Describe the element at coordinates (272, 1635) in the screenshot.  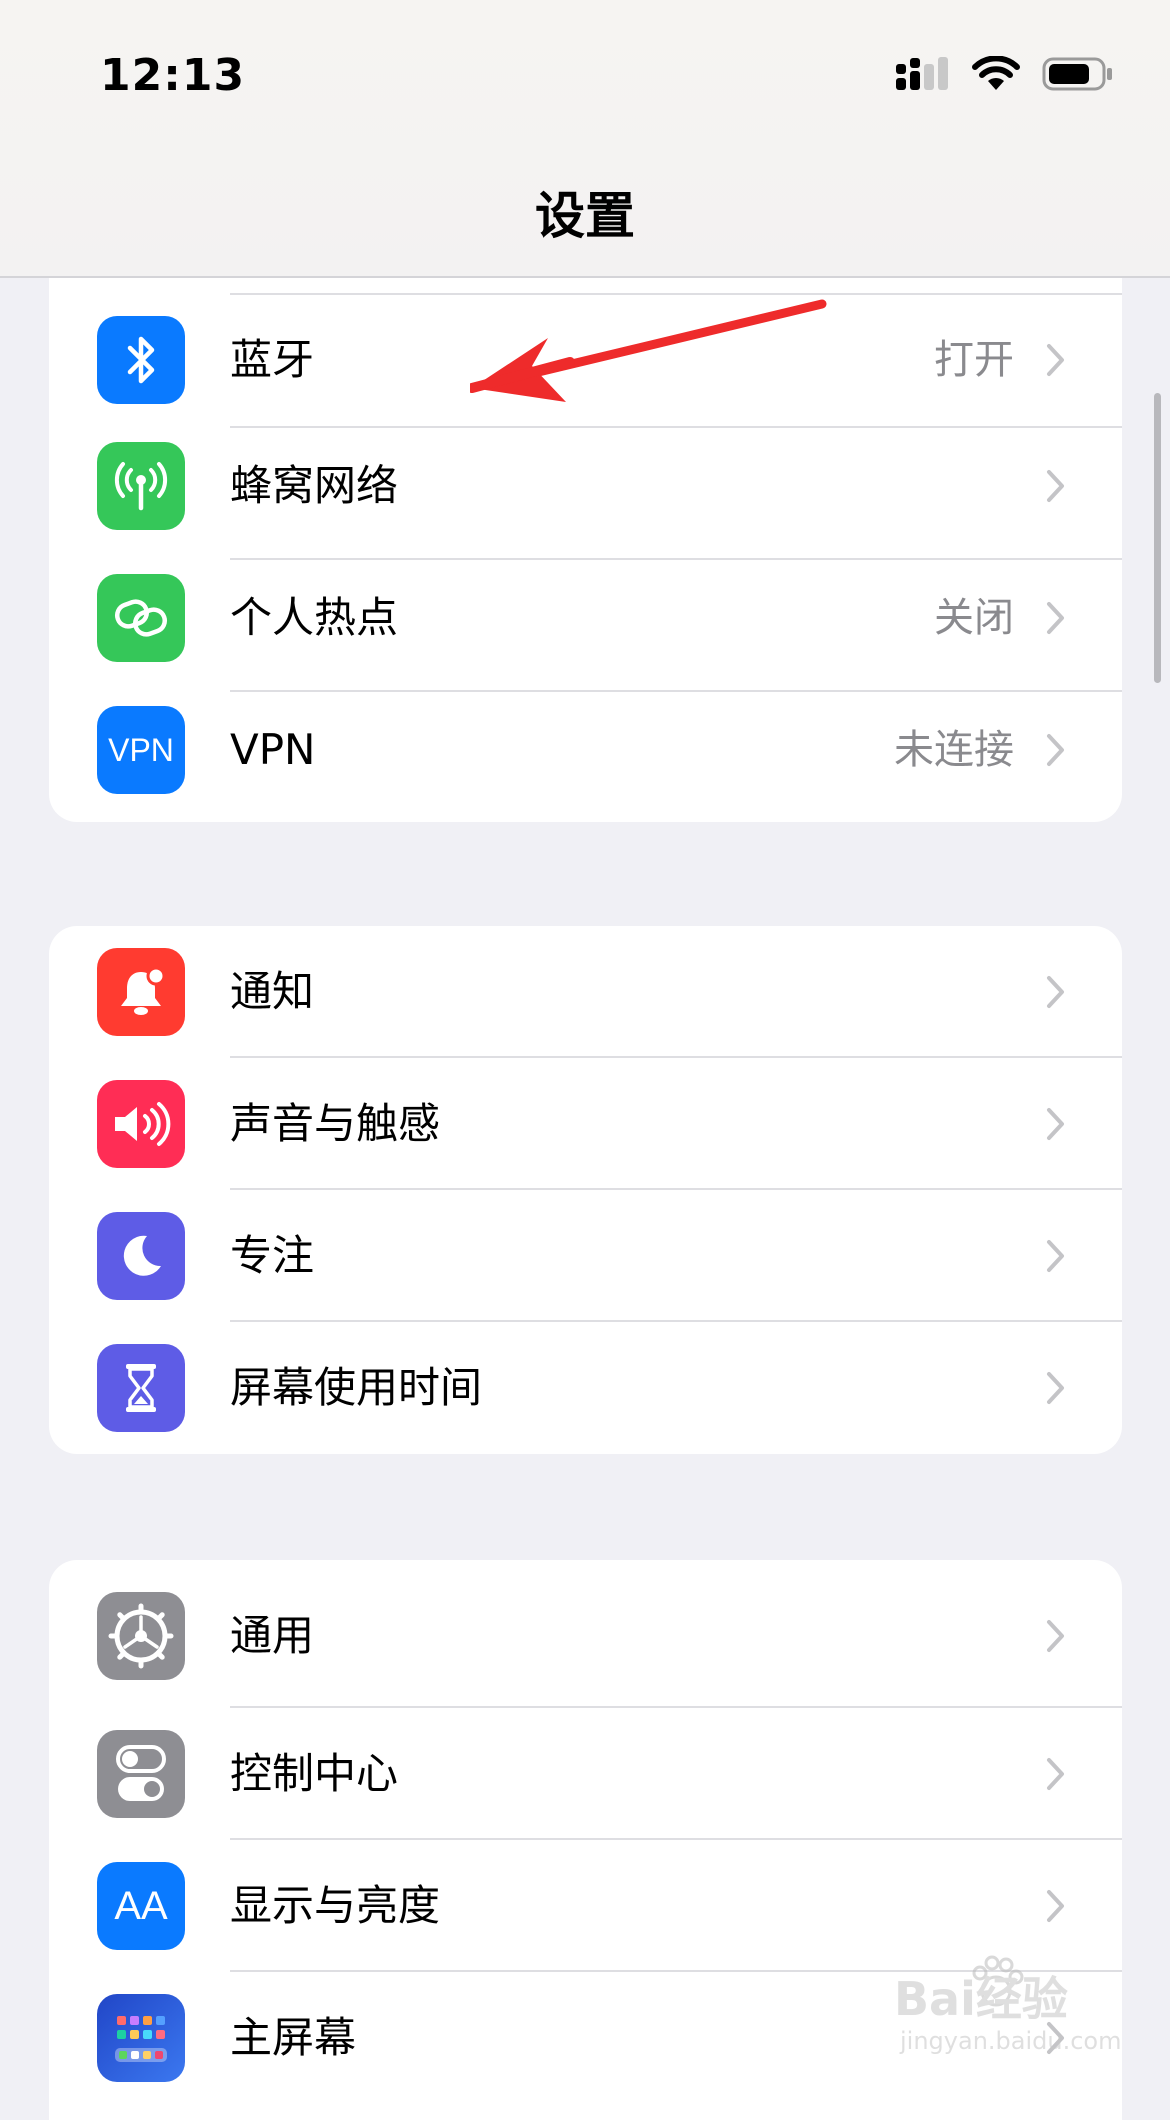
I see `row-label: 通用` at that location.